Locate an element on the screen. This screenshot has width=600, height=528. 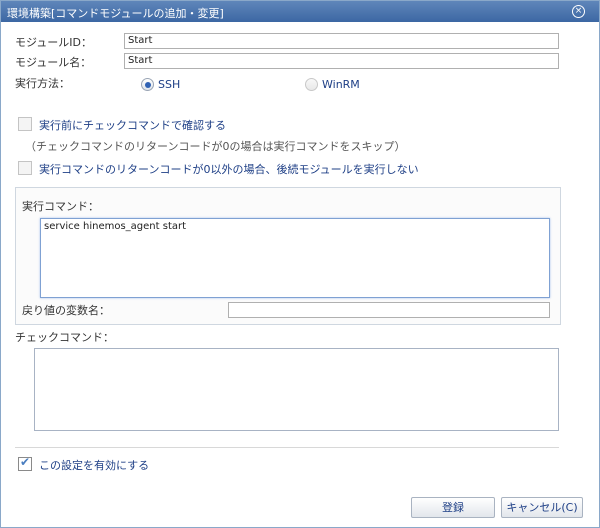
separator is located at coordinates (287, 447).